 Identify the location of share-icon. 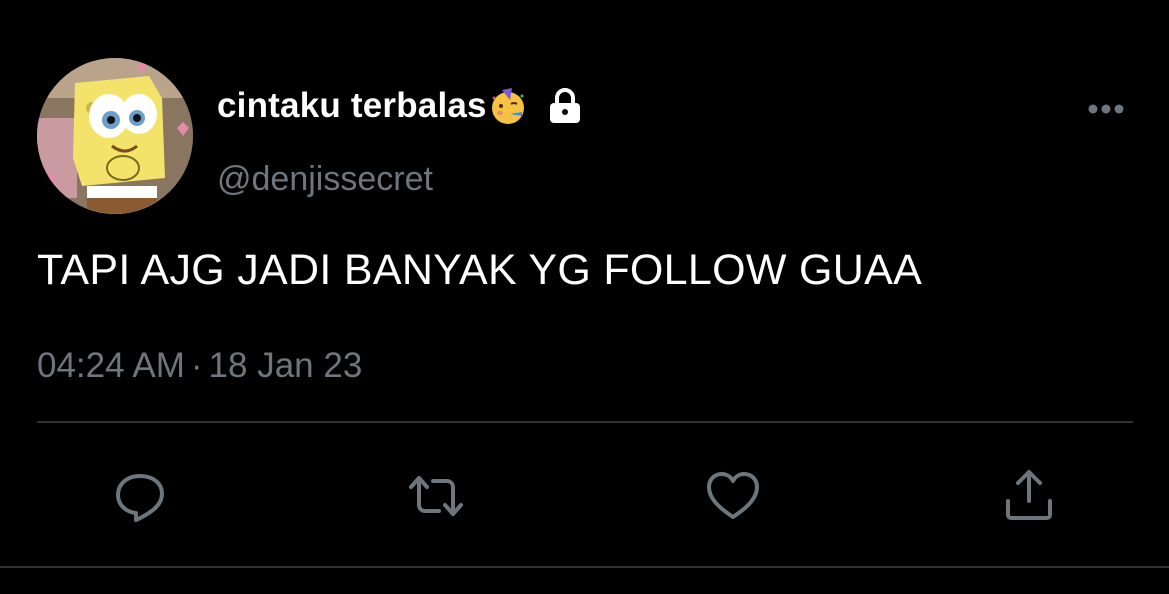
(1029, 495).